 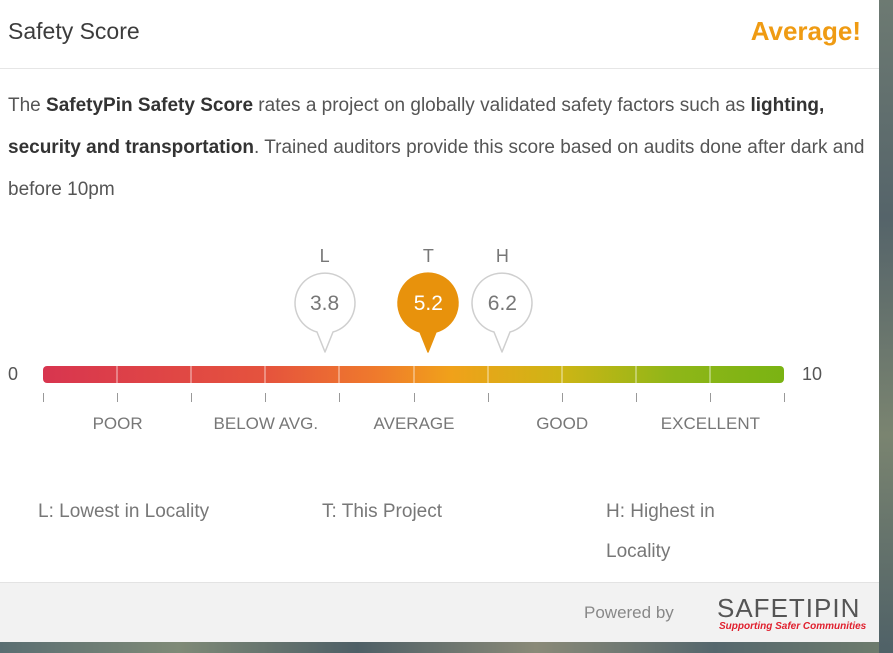 What do you see at coordinates (562, 423) in the screenshot?
I see `category-label: GOOD` at bounding box center [562, 423].